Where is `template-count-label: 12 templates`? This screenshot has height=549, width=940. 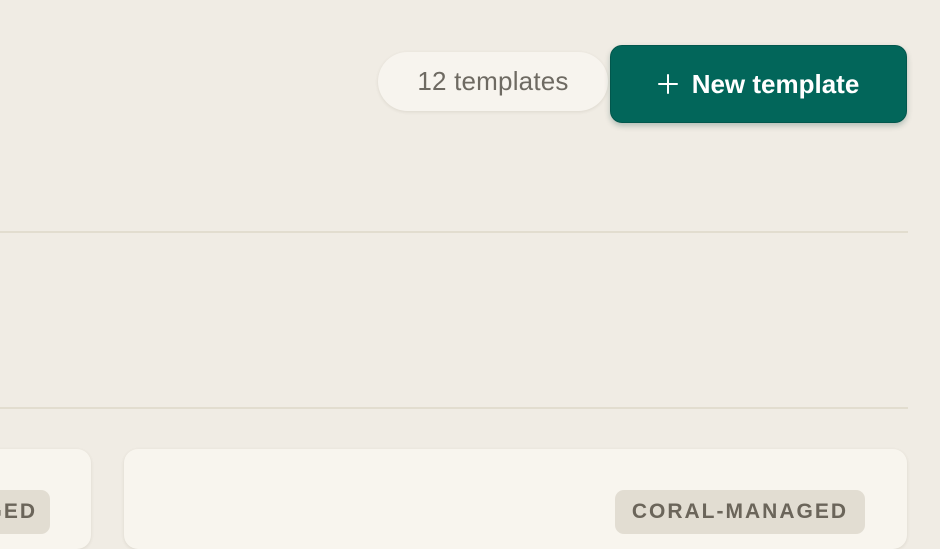
template-count-label: 12 templates is located at coordinates (493, 81).